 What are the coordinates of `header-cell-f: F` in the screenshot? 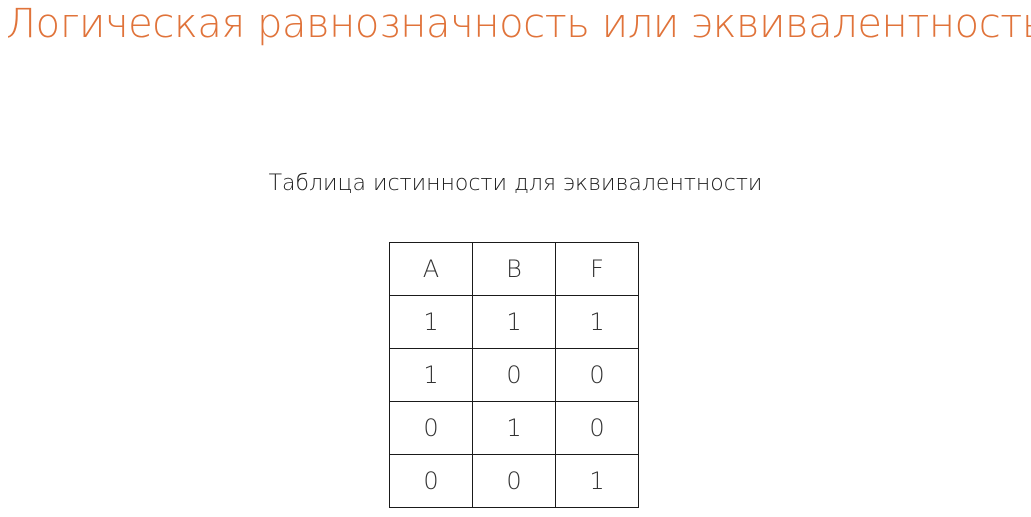 It's located at (597, 269).